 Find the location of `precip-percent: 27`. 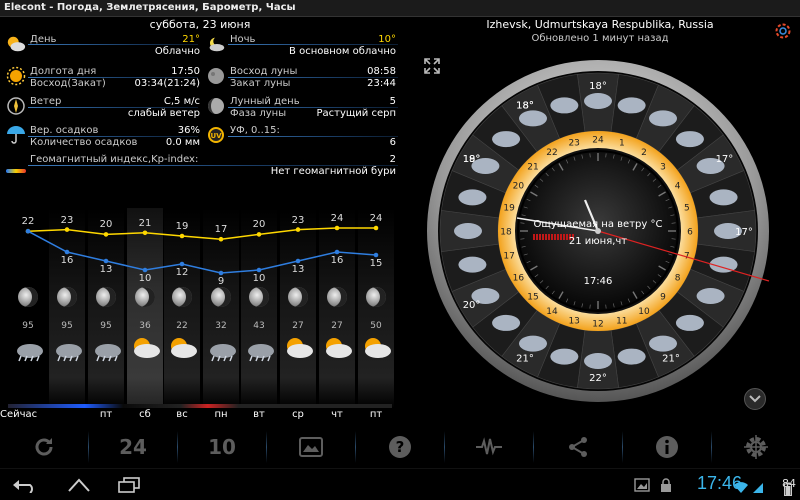

precip-percent: 27 is located at coordinates (337, 326).